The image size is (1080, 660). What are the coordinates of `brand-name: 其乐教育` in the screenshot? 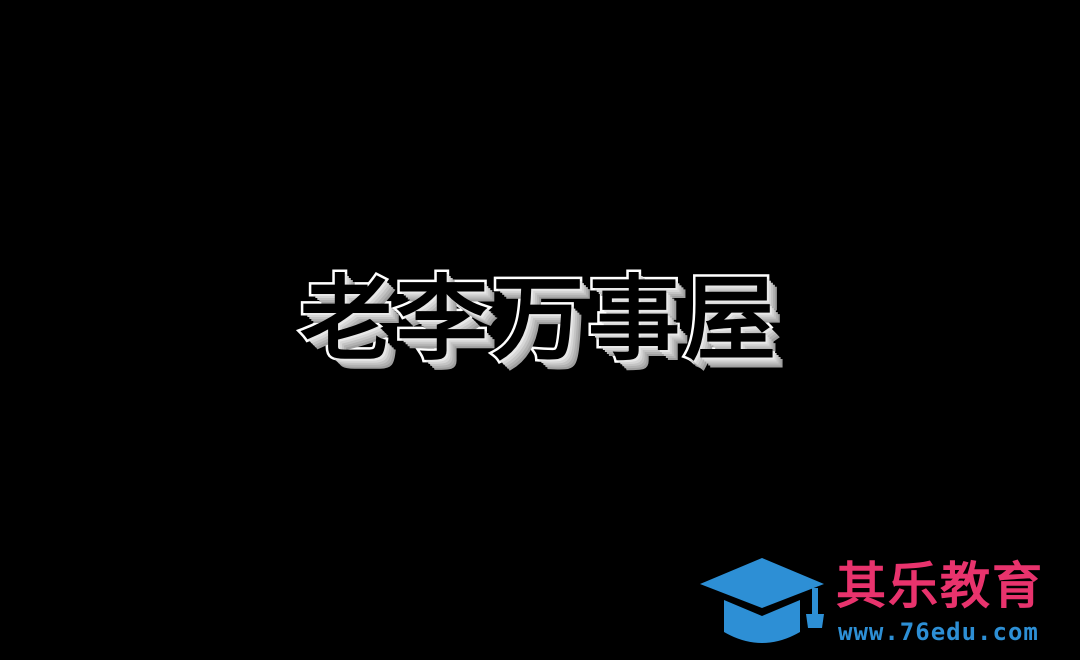 It's located at (940, 586).